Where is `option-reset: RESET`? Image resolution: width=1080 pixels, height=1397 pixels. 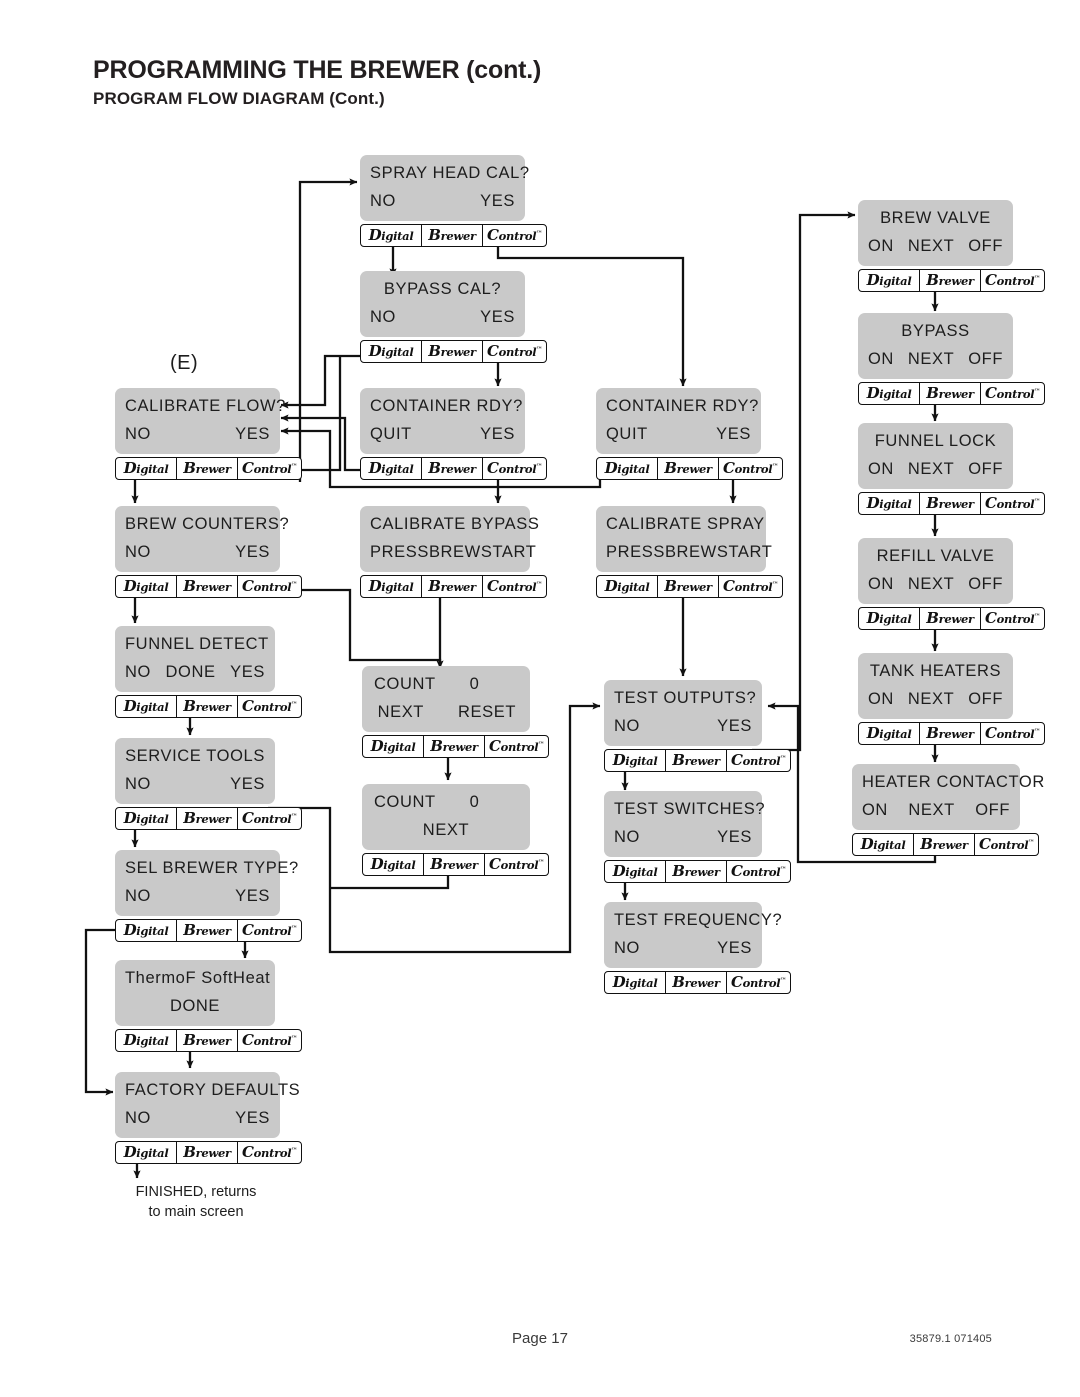
option-reset: RESET is located at coordinates (487, 712).